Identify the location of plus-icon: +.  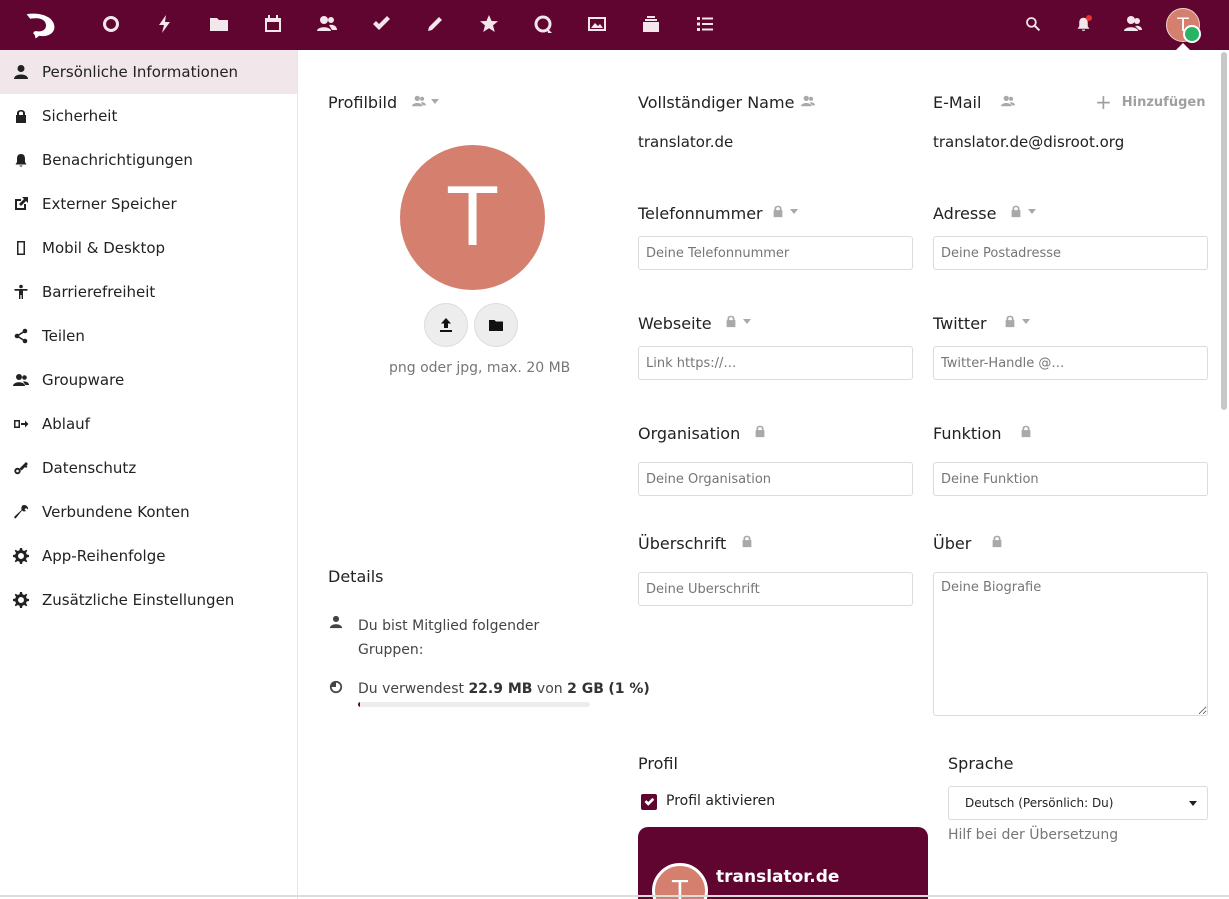
(1103, 102).